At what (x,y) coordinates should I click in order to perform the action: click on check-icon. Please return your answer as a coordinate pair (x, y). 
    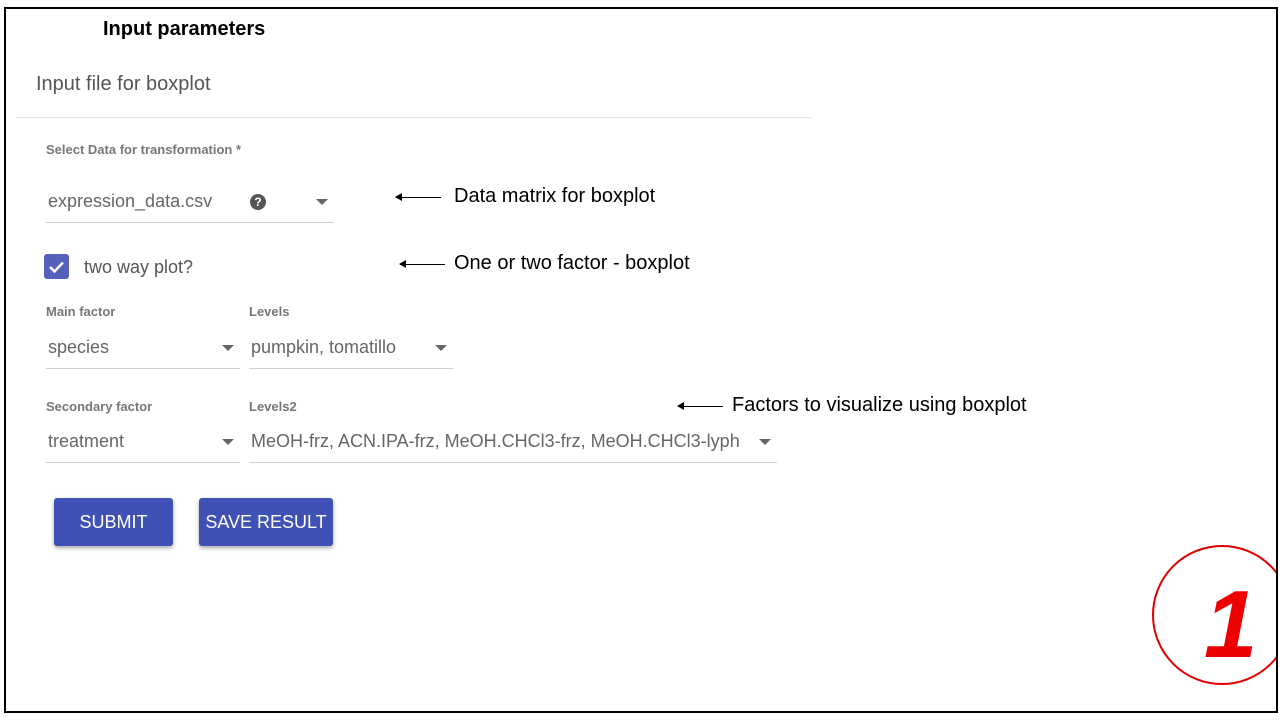
    Looking at the image, I should click on (56, 267).